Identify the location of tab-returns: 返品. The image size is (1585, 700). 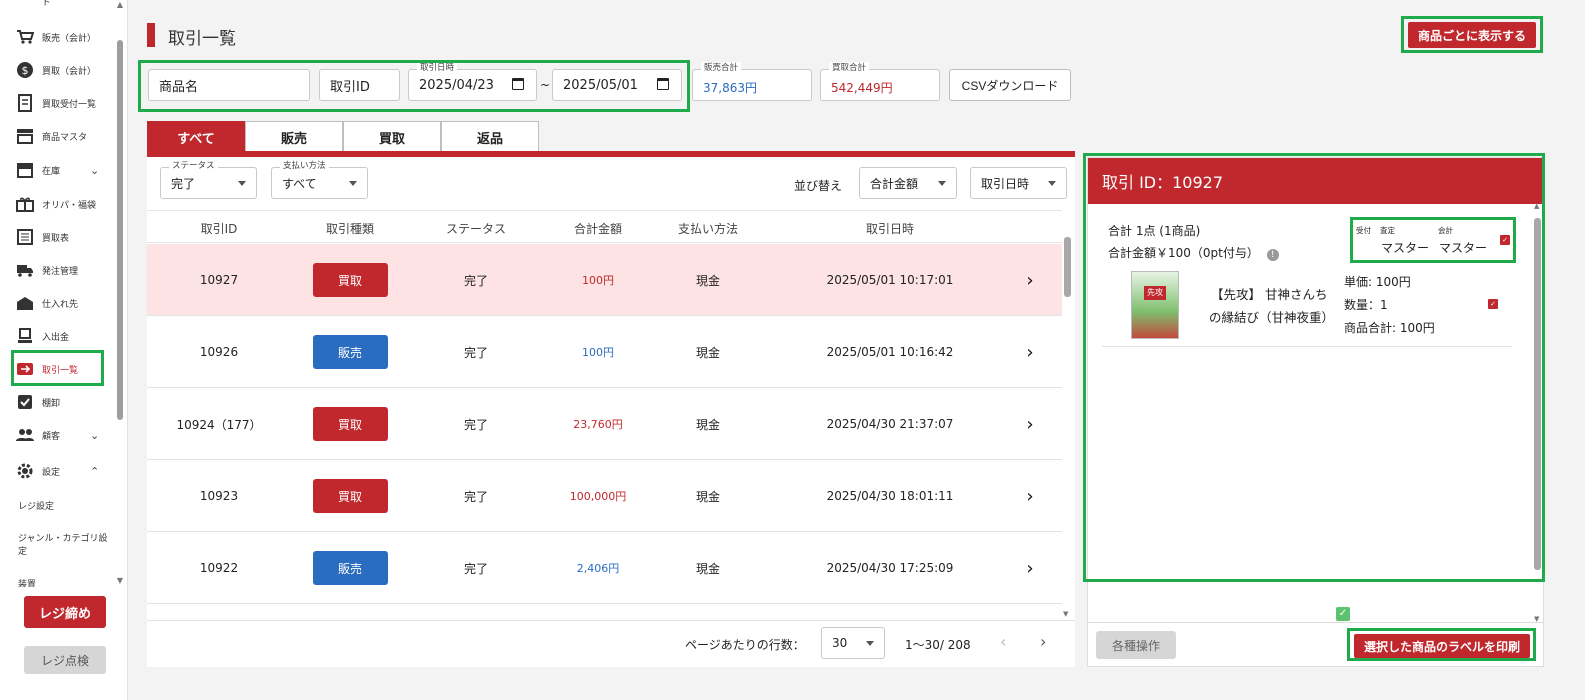
(490, 136).